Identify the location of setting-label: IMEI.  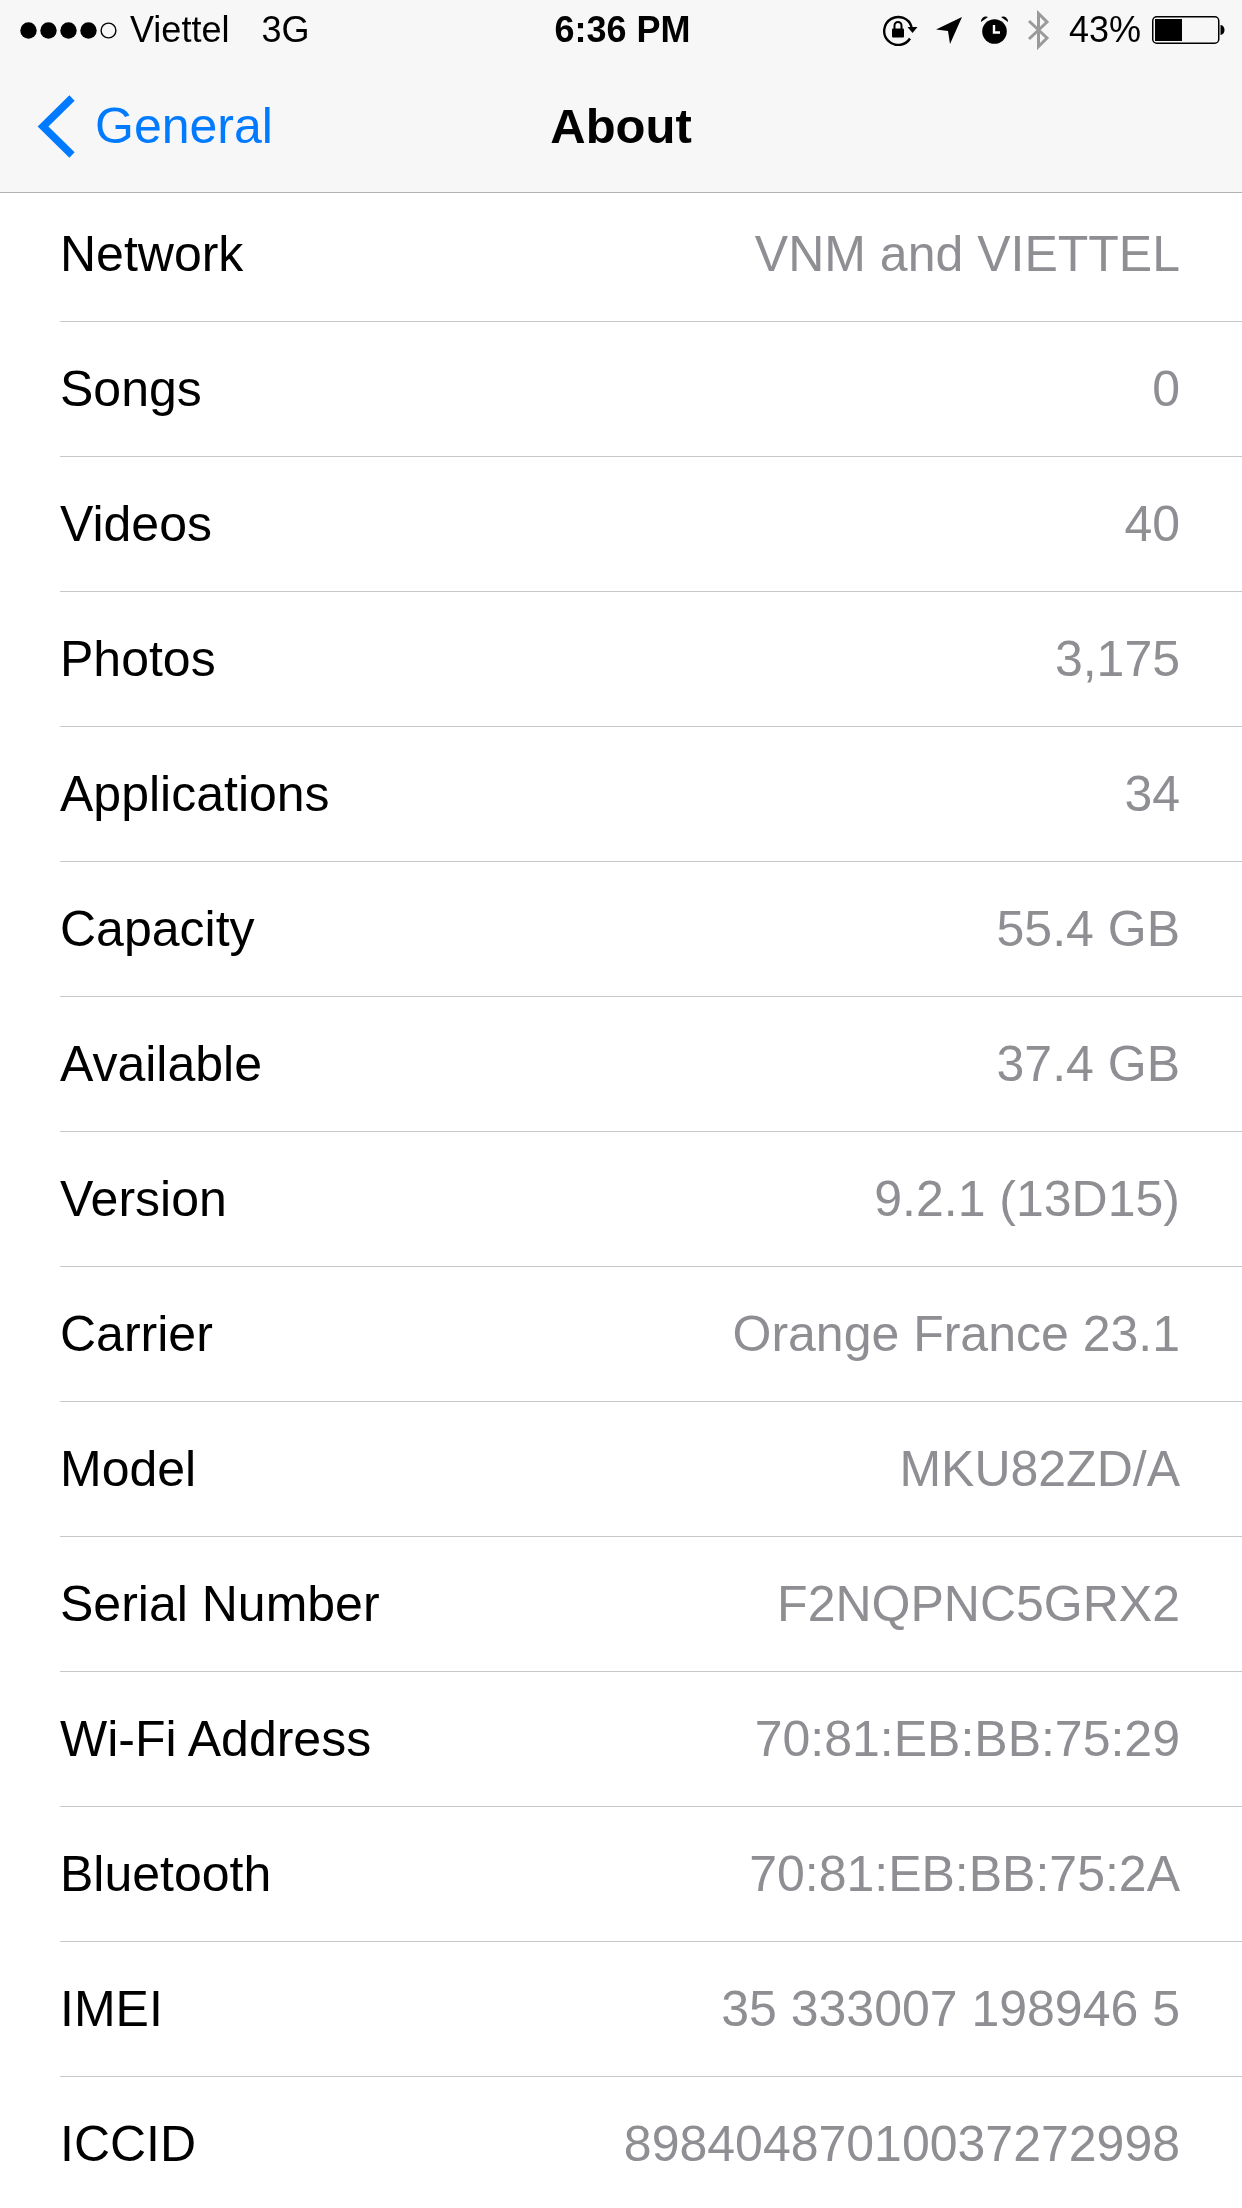
(111, 2009).